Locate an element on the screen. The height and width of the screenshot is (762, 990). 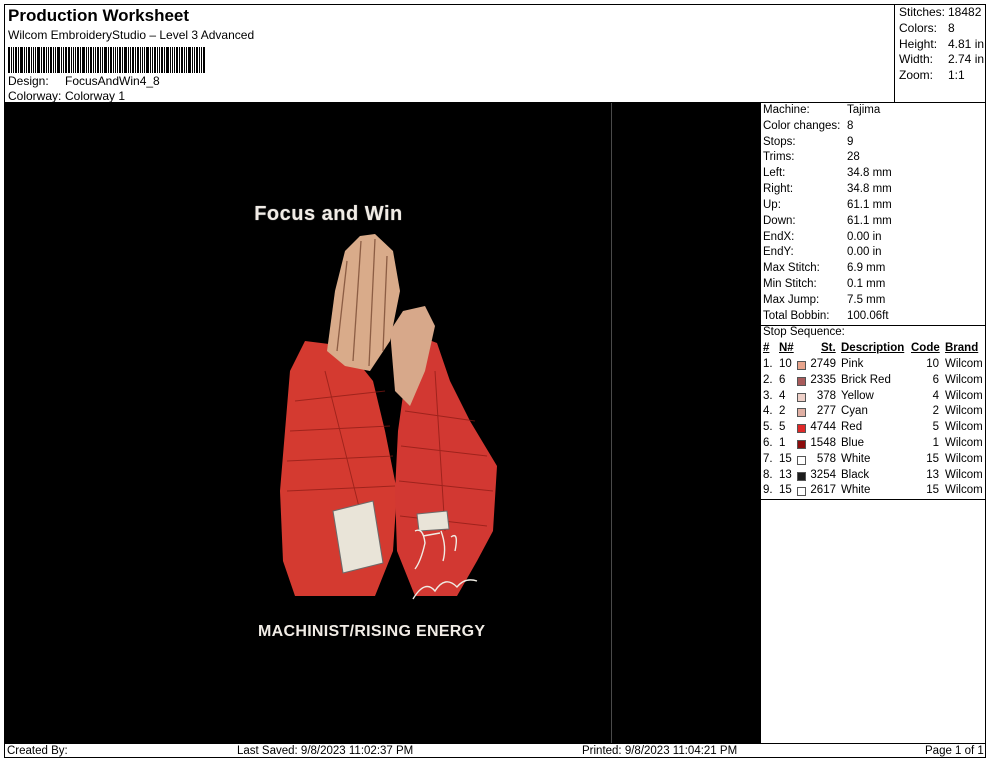
info-value: 28 is located at coordinates (853, 157).